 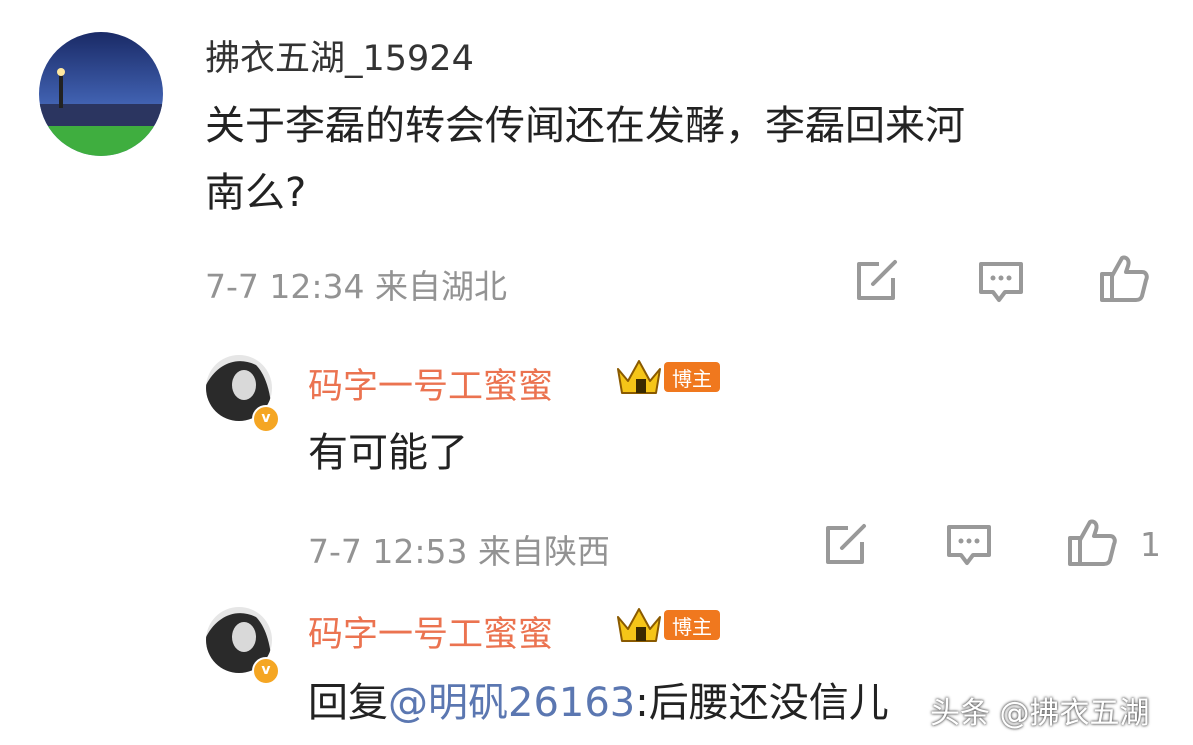 I want to click on reply-body: :后腰还没信儿, so click(x=762, y=703).